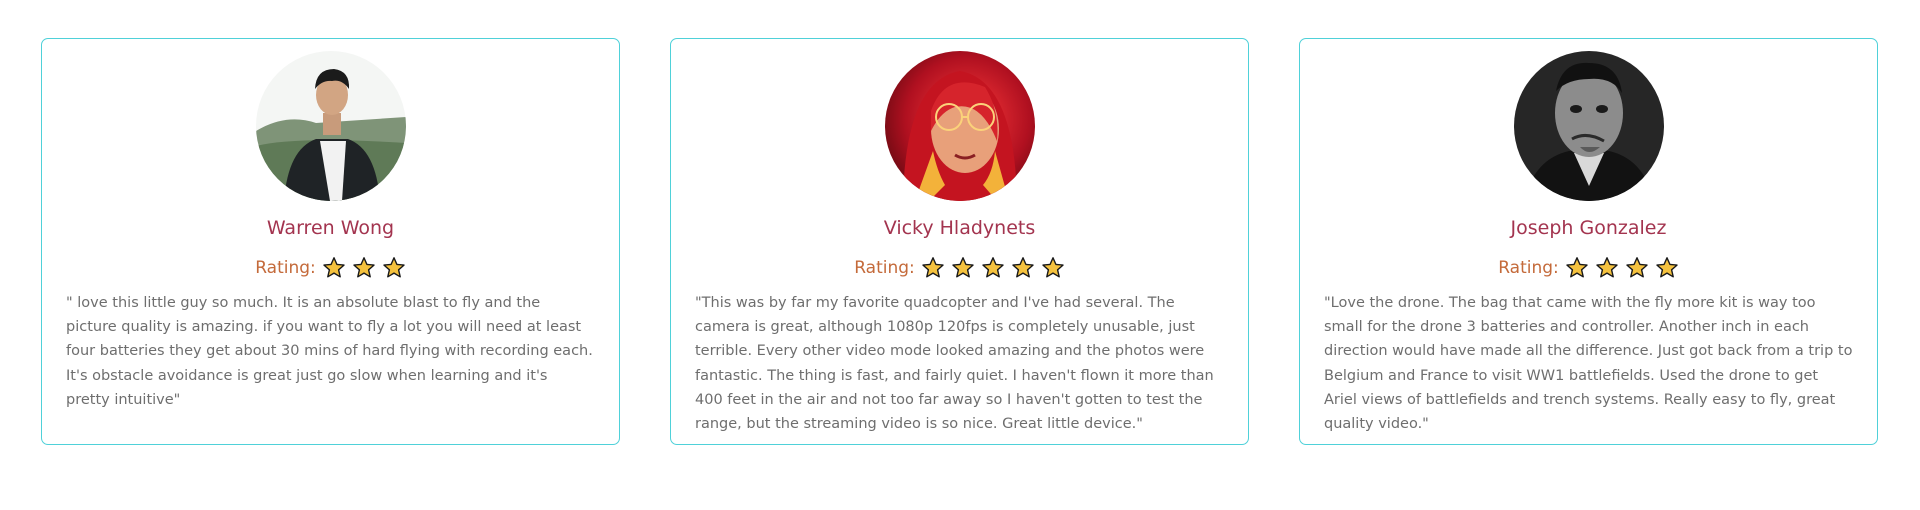 This screenshot has height=510, width=1920. I want to click on avatar-photo-vicky, so click(959, 126).